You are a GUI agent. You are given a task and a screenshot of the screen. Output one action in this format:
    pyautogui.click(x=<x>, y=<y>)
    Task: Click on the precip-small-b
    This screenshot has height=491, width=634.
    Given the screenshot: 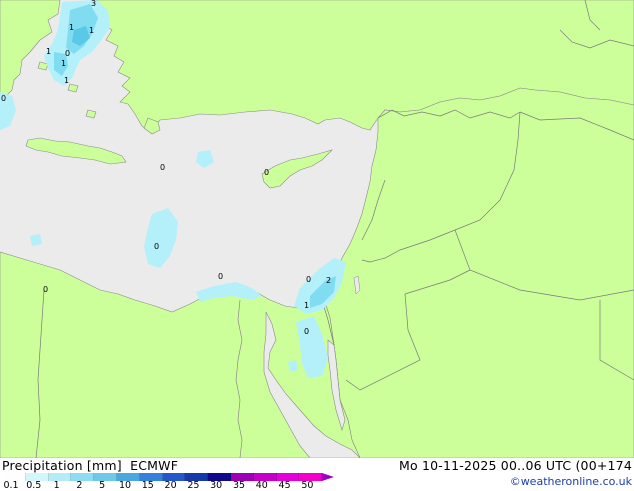 What is the action you would take?
    pyautogui.click(x=36, y=240)
    